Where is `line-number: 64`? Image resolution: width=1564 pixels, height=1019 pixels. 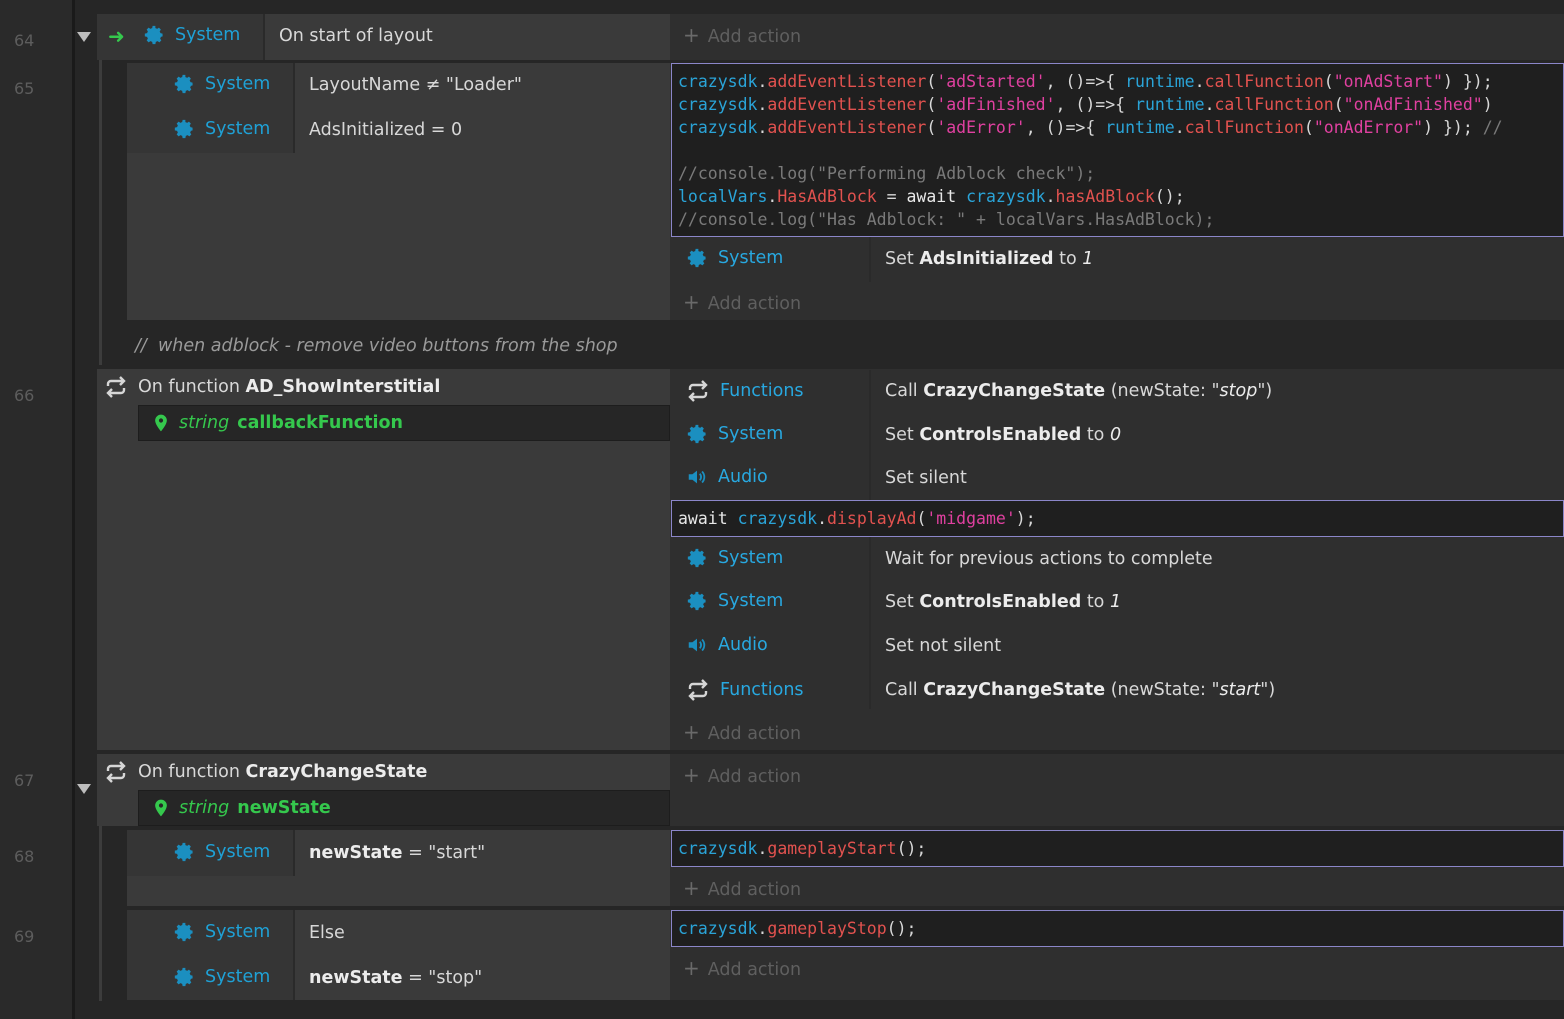 line-number: 64 is located at coordinates (24, 40).